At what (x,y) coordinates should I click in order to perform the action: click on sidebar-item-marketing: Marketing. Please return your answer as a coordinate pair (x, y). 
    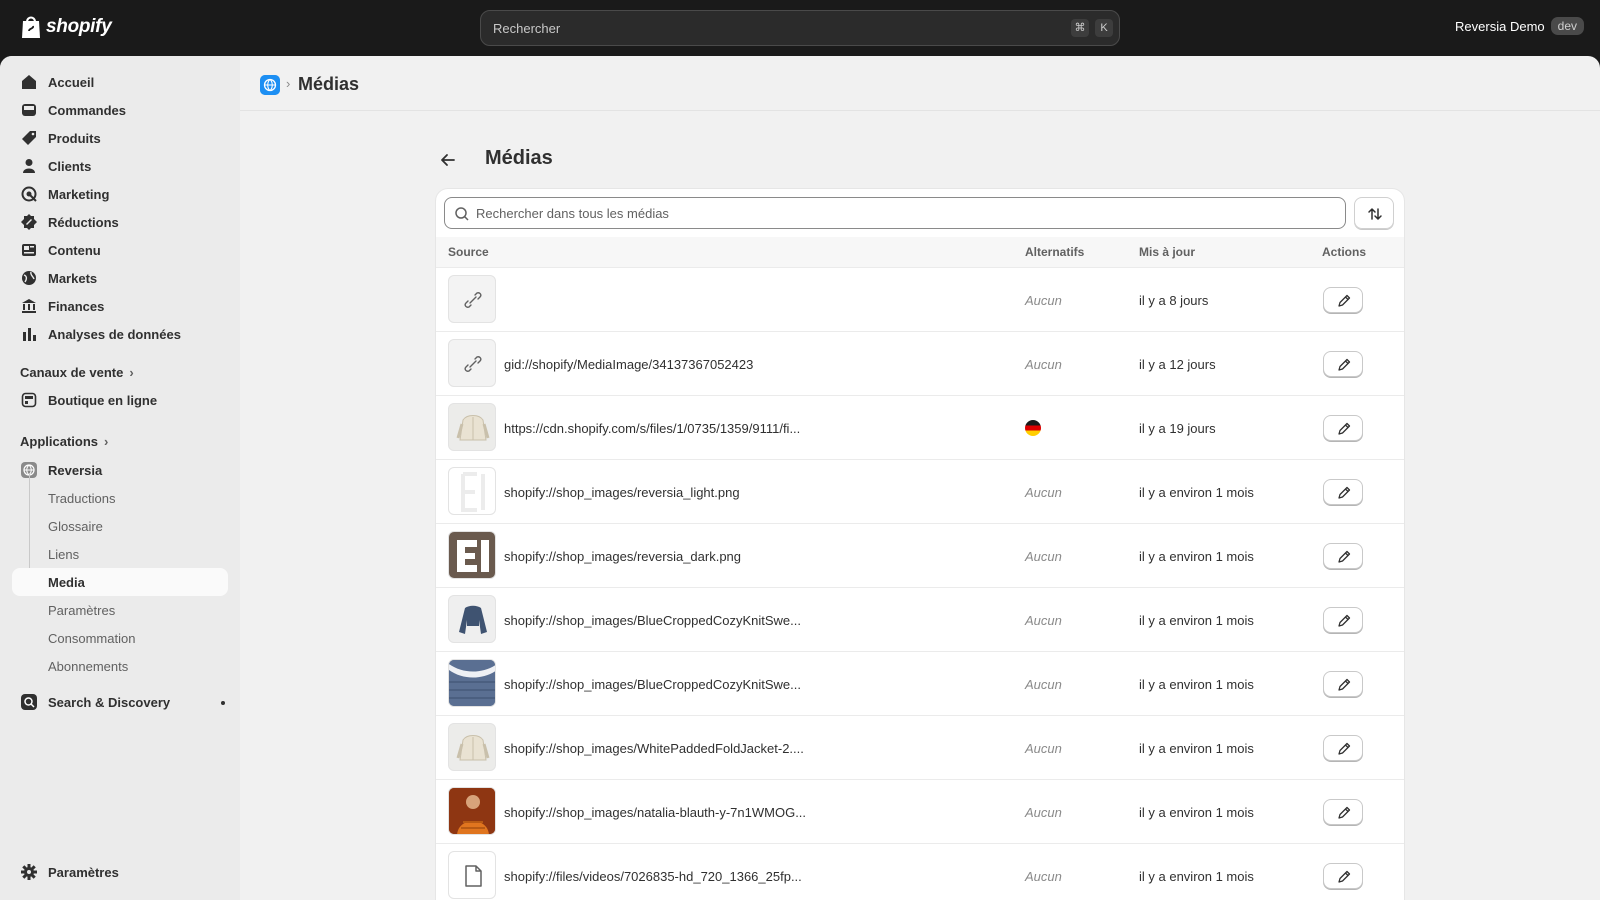
    Looking at the image, I should click on (120, 194).